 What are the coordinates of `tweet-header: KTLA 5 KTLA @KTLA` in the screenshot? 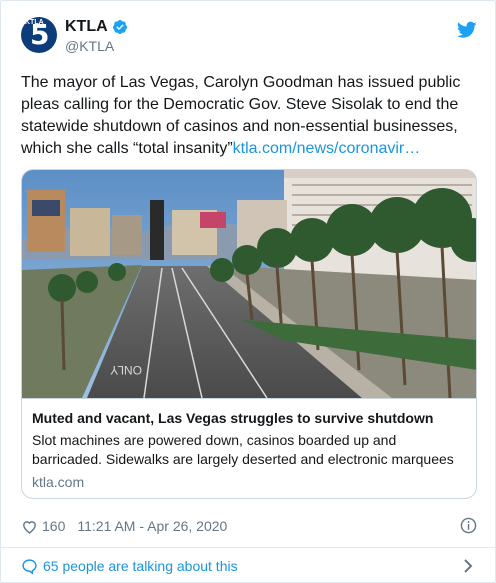 It's located at (249, 39).